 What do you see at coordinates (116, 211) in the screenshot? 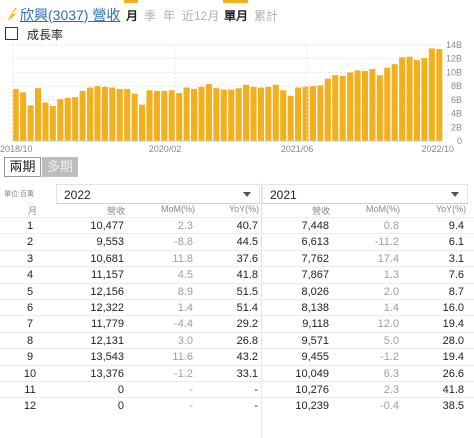
I see `revenue-a-header: 營收` at bounding box center [116, 211].